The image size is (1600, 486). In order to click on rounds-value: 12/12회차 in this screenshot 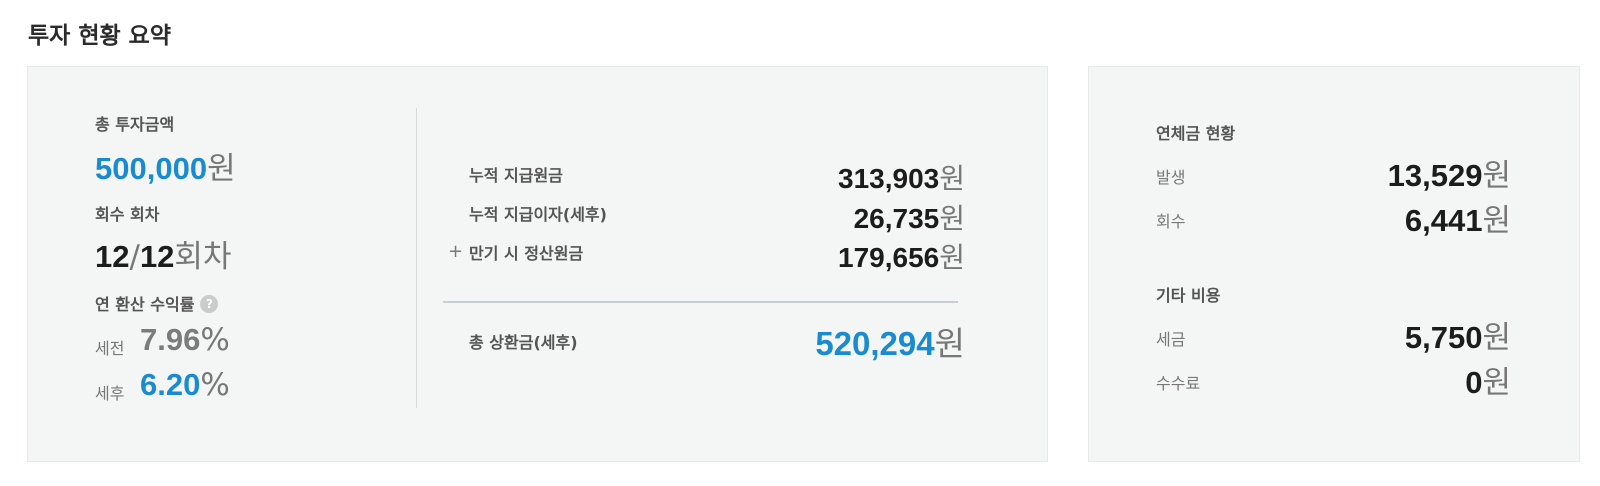, I will do `click(163, 253)`.